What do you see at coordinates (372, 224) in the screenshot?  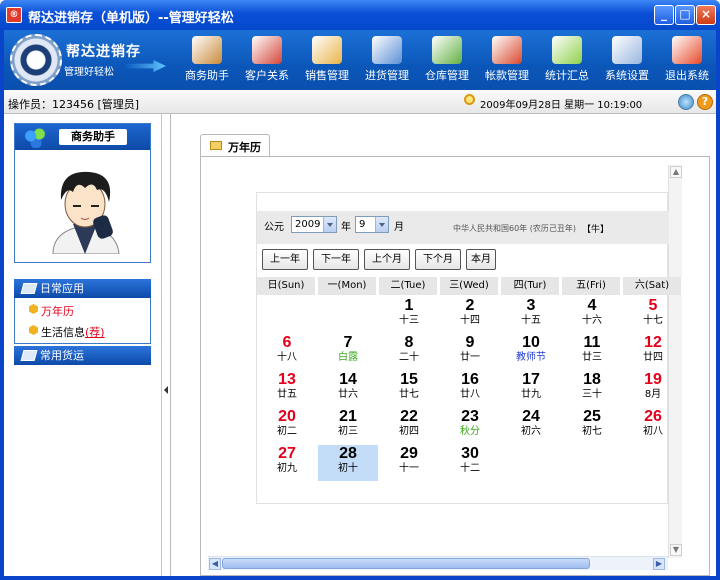 I see `month-select: 9` at bounding box center [372, 224].